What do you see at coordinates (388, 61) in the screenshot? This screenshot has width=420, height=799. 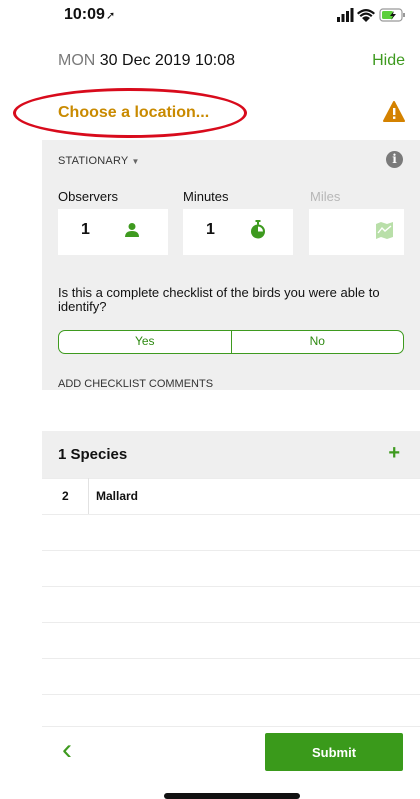 I see `hide-button: Hide` at bounding box center [388, 61].